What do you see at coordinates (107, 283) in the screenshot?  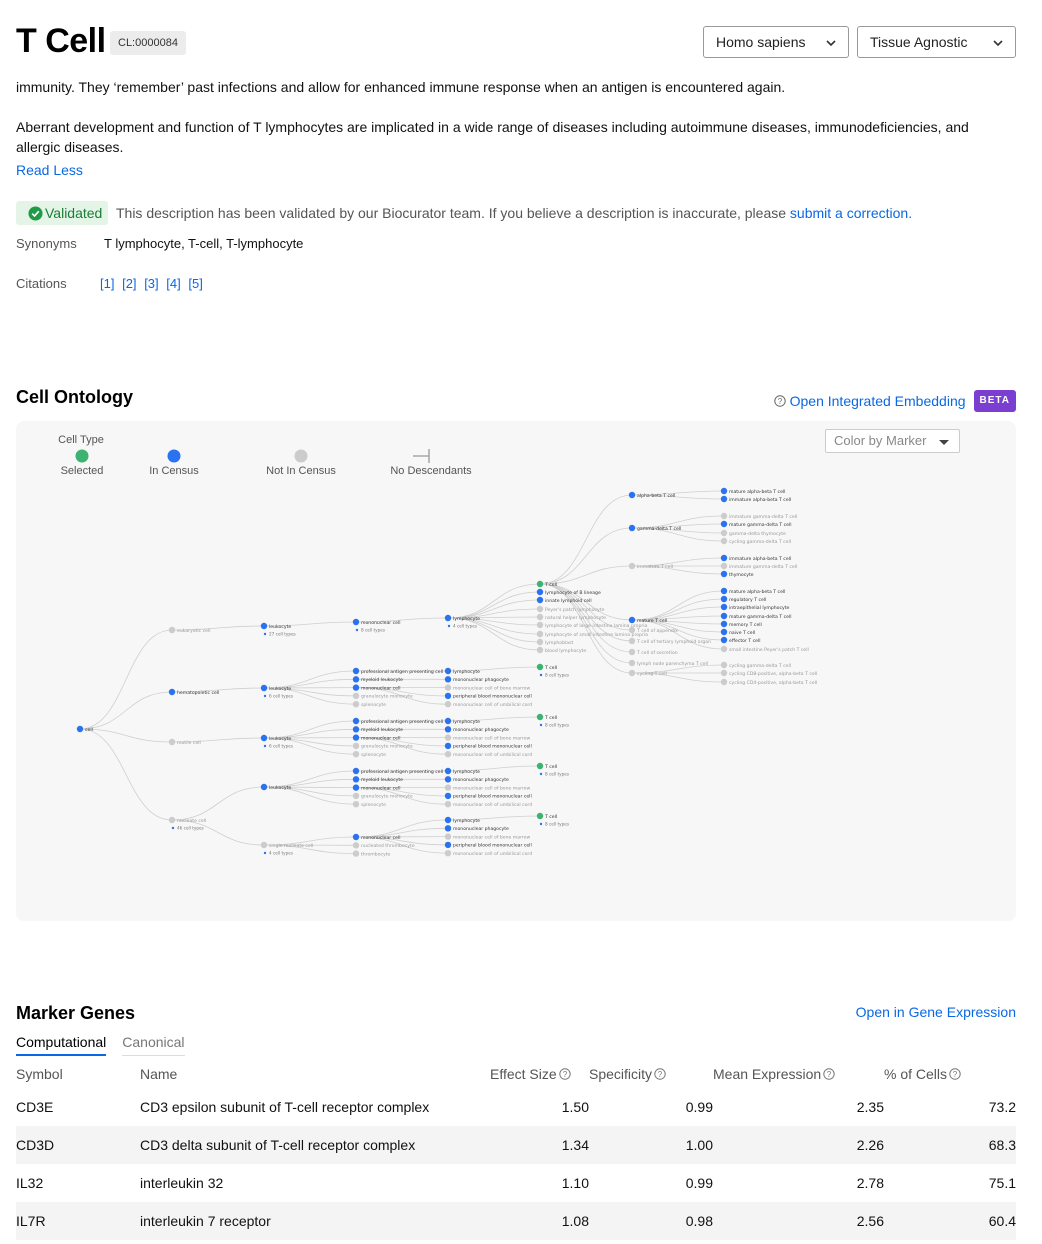 I see `citation-link: [1]` at bounding box center [107, 283].